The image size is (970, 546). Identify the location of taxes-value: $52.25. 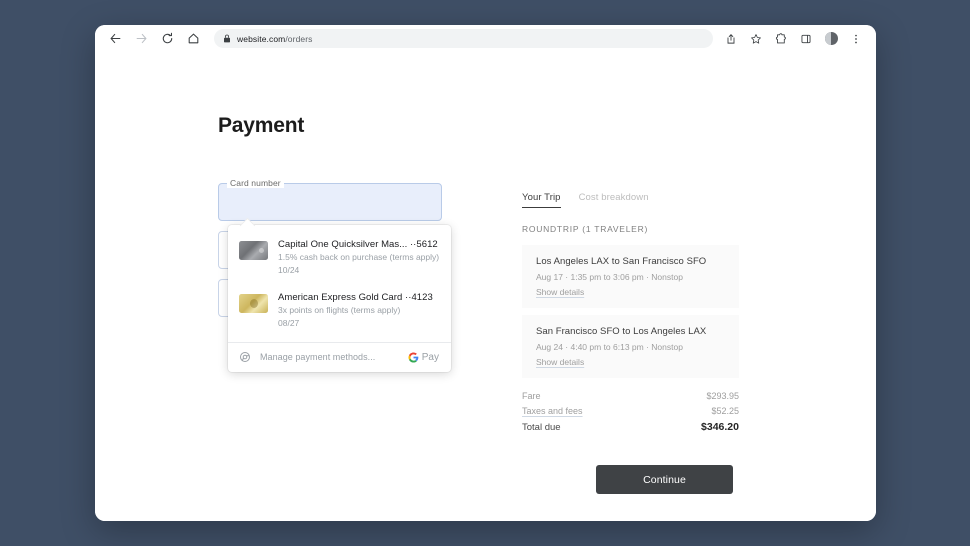
(725, 411).